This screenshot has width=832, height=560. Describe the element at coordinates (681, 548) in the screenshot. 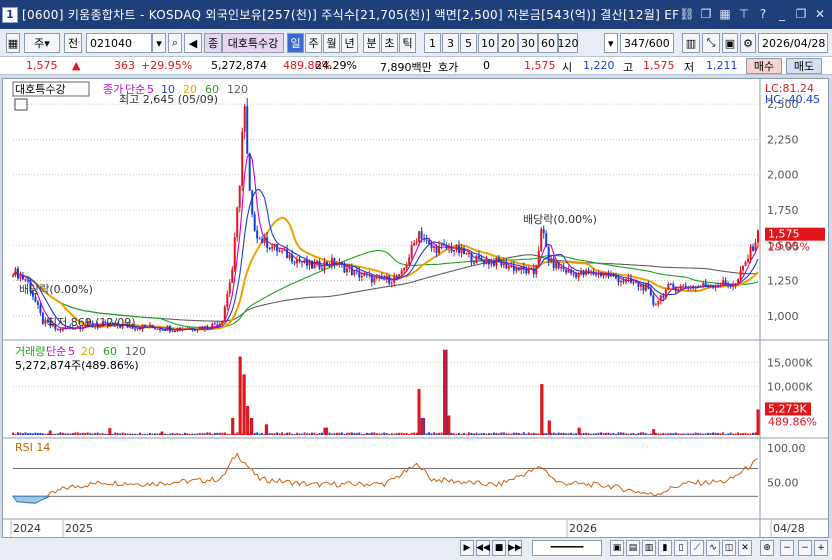

I see `candle-icon: ▯` at that location.